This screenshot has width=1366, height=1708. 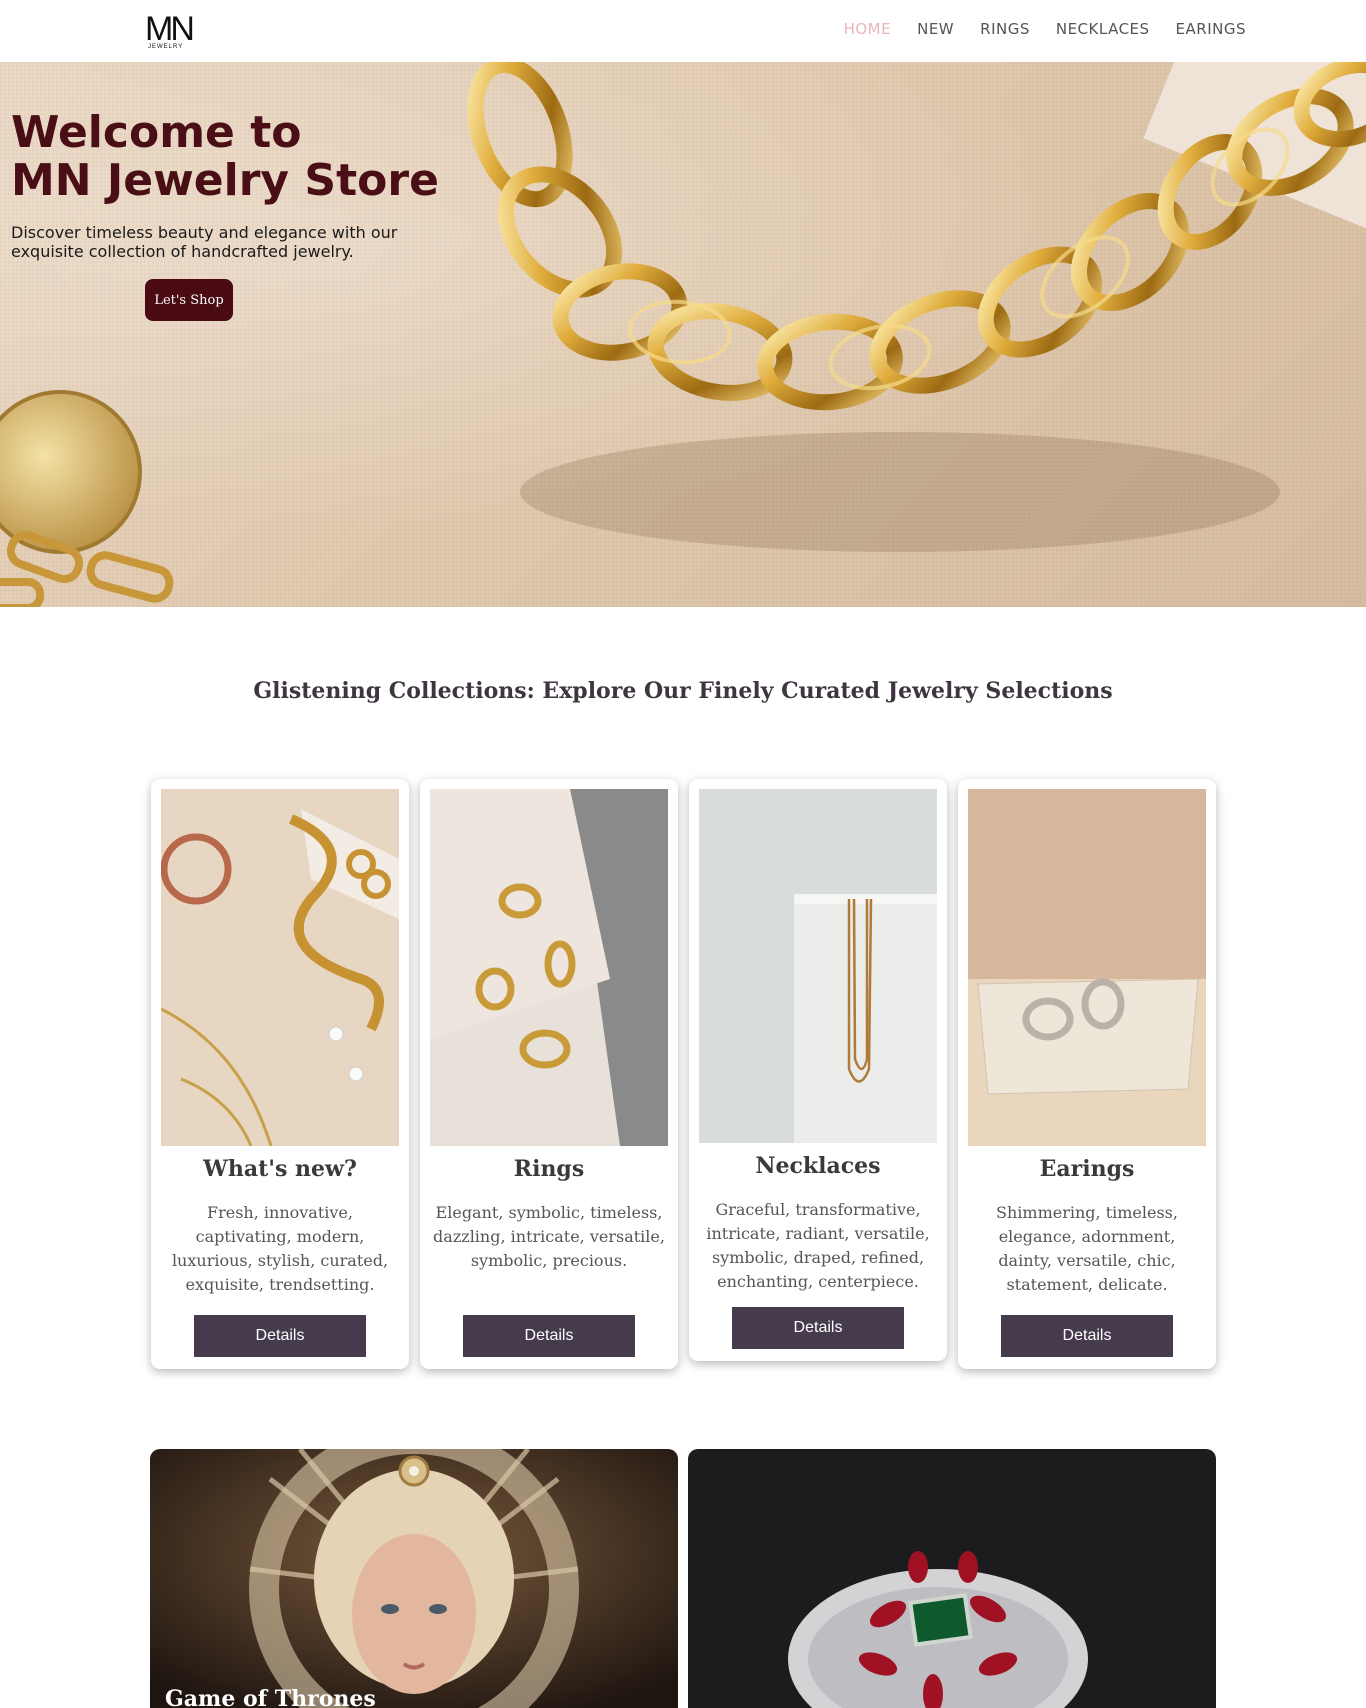 I want to click on logo-subtext: JEWELRY, so click(x=166, y=47).